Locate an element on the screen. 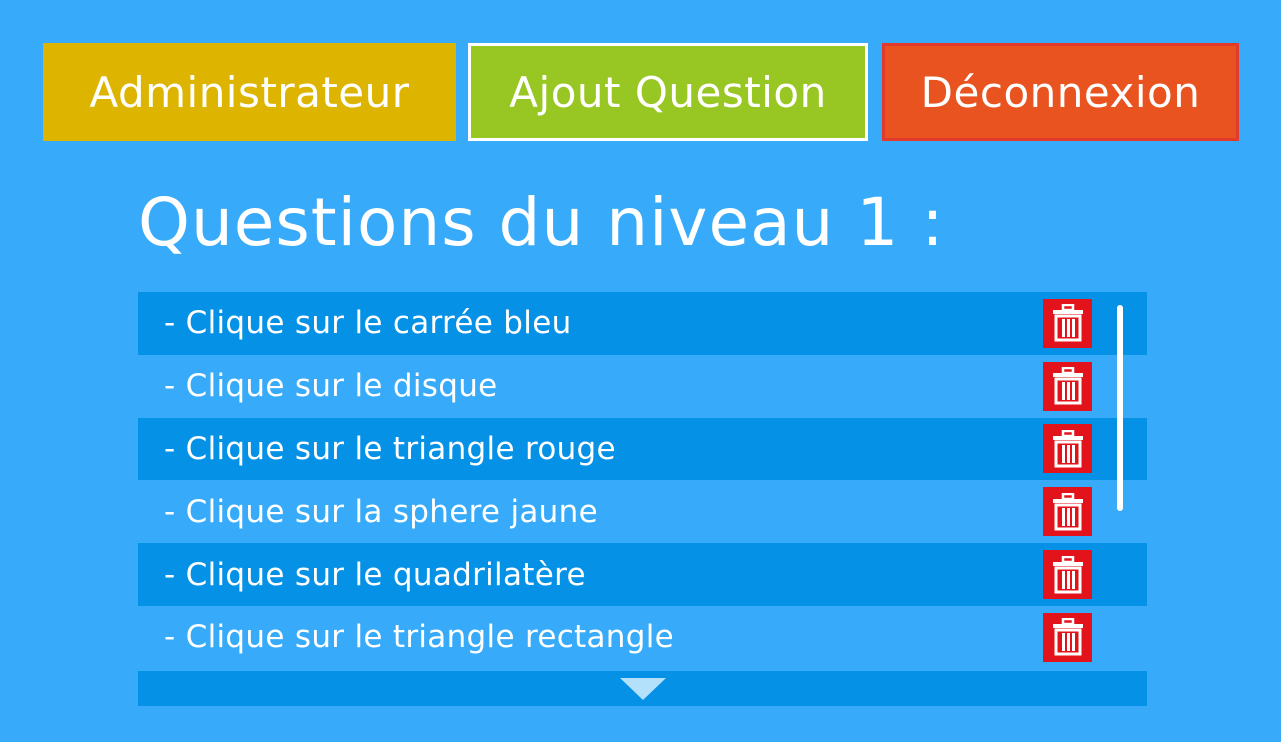  triangle-down-icon is located at coordinates (642, 688).